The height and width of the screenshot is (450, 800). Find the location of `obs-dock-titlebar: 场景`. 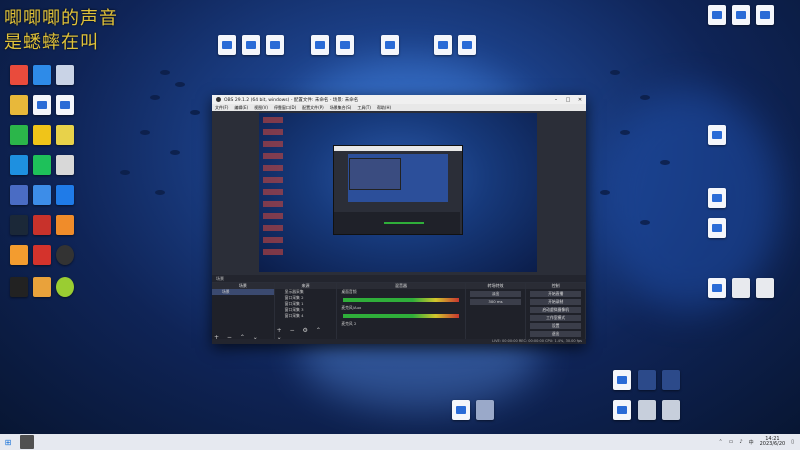

obs-dock-titlebar: 场景 is located at coordinates (399, 278).